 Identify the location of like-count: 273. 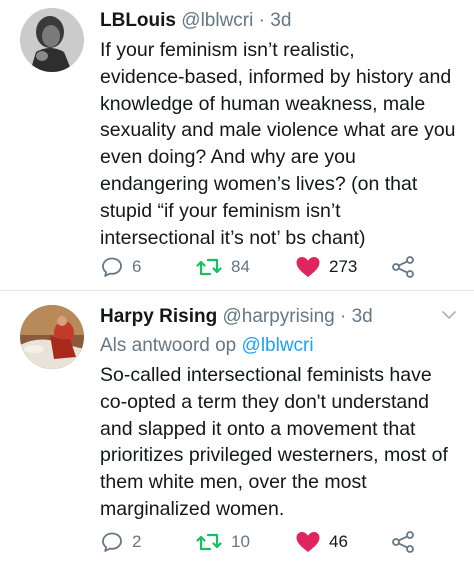
(343, 266).